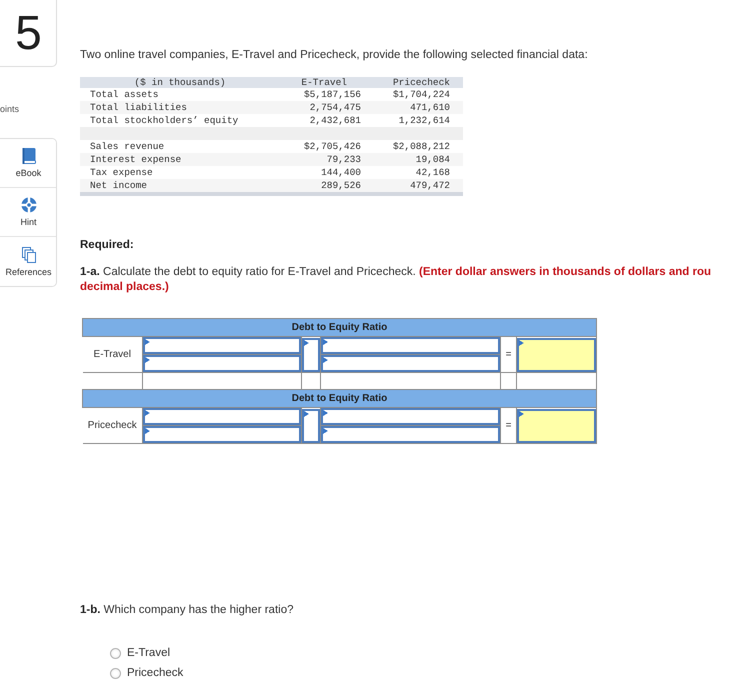 The width and height of the screenshot is (756, 691). What do you see at coordinates (396, 280) in the screenshot?
I see `question-prompt: 1-a. Calculate the debt to equity ratio for E-Travel and Pricecheck. (Enter dollar answers in thousands of dollars and rou decimal places.)` at bounding box center [396, 280].